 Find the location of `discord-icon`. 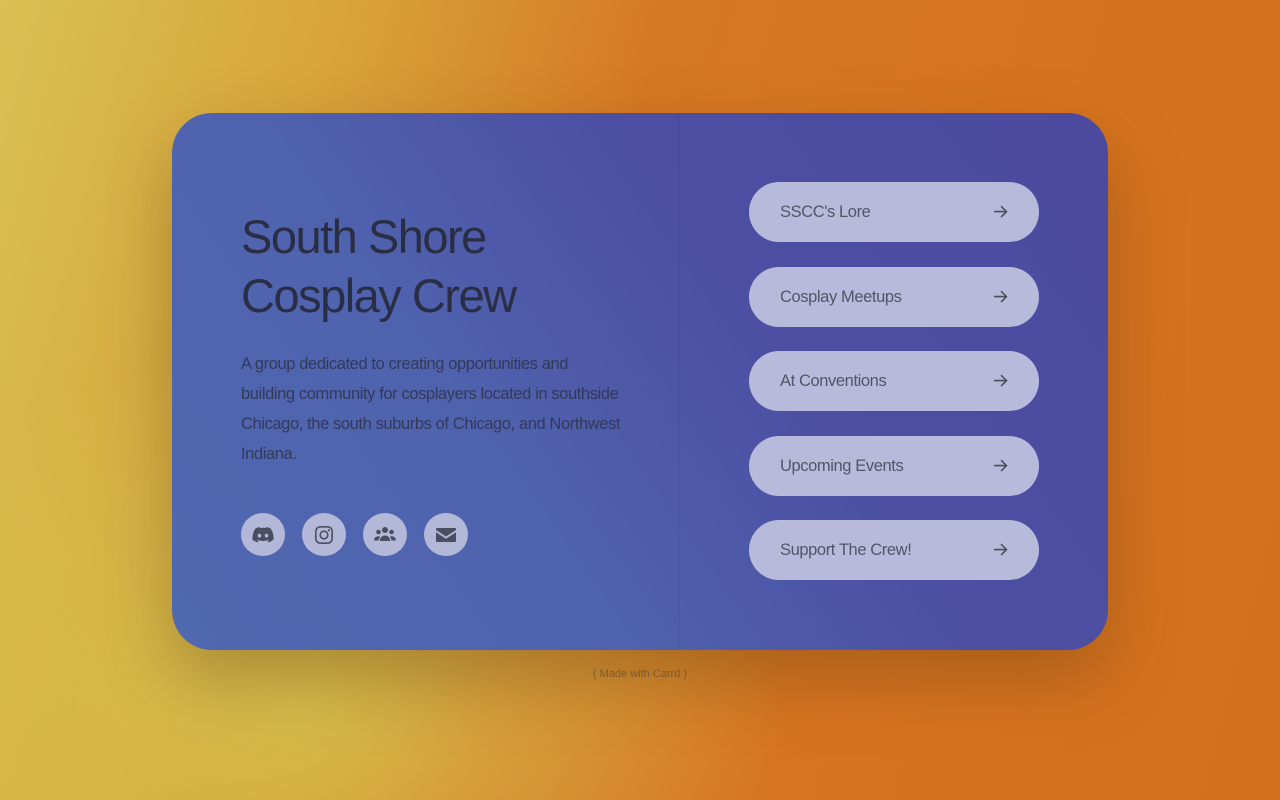

discord-icon is located at coordinates (263, 534).